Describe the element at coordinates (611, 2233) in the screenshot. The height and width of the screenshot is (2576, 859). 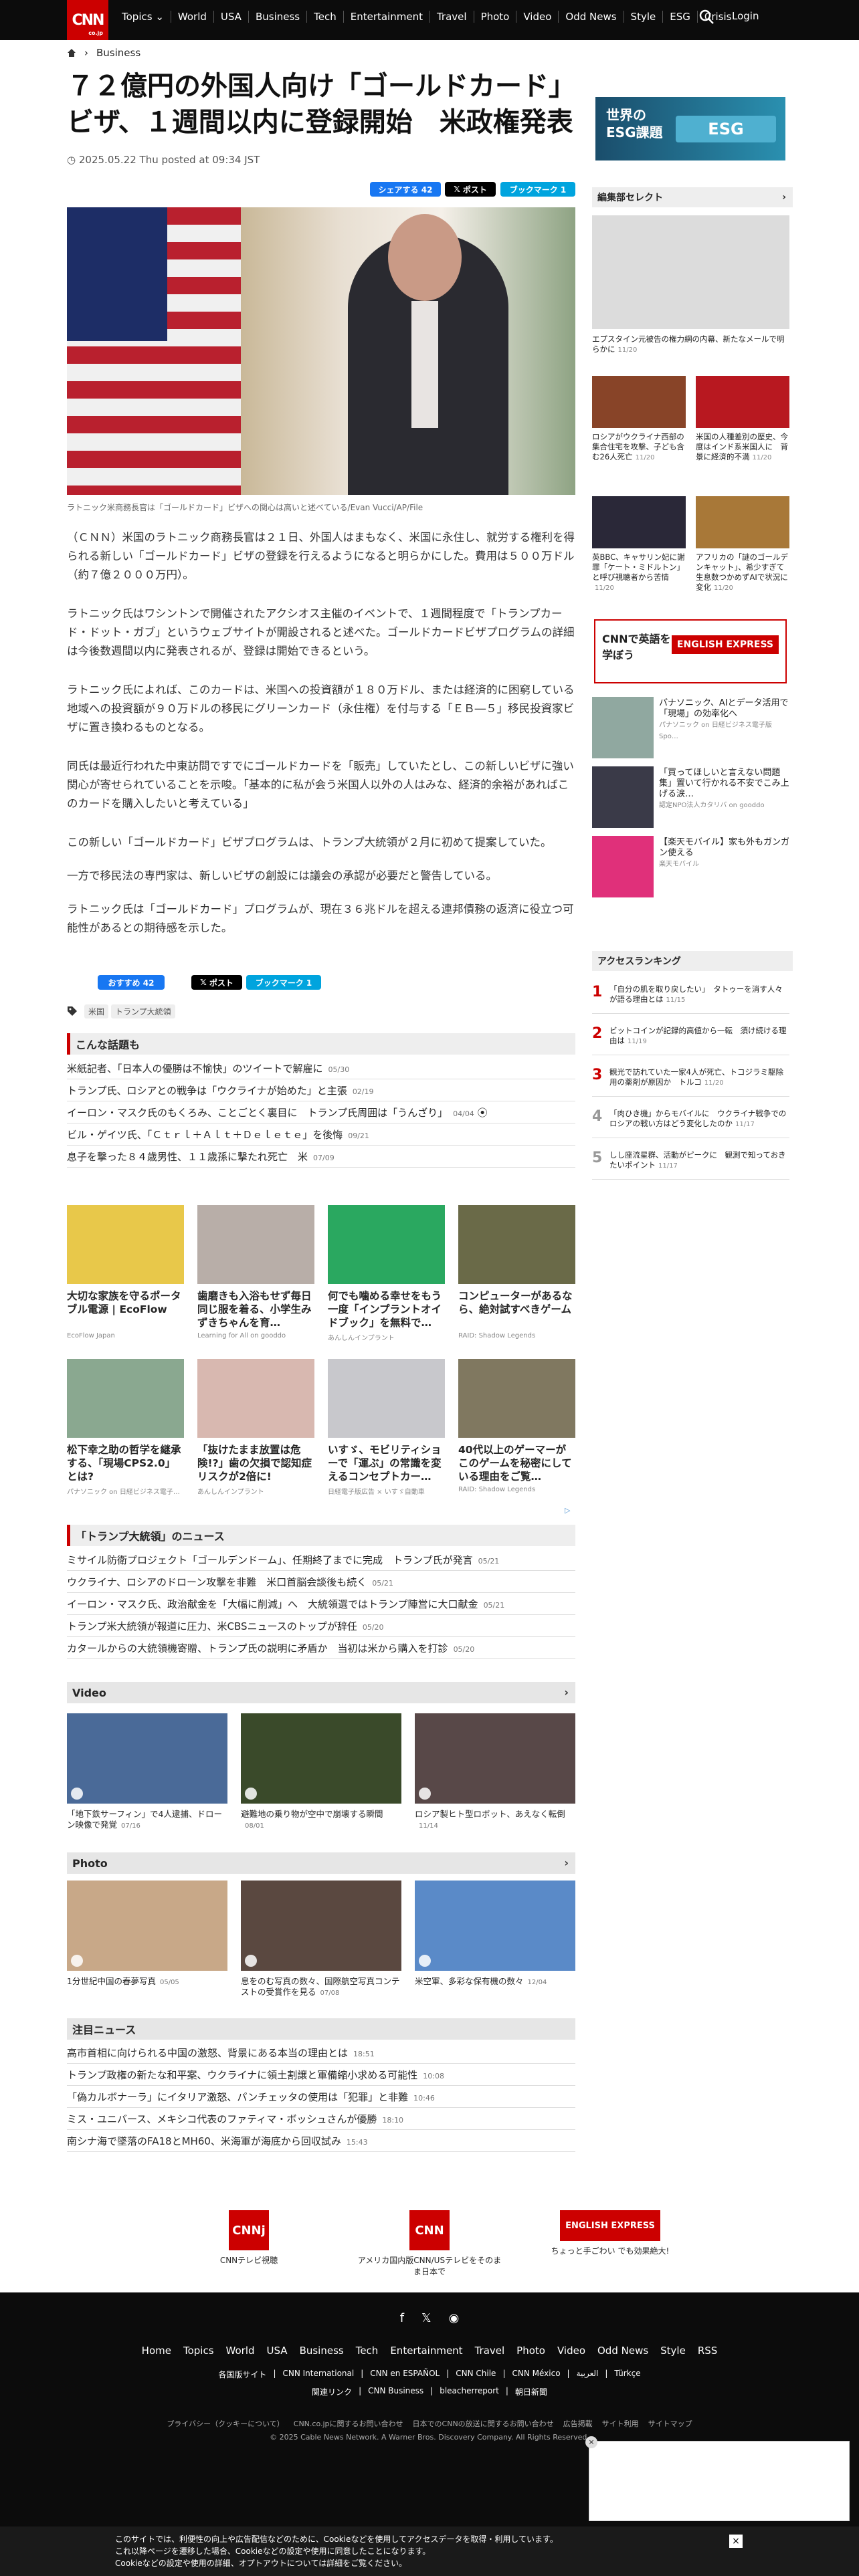
I see `english-express-link: ENGLISH EXPRESS ちょっと手ごわい でも効果絶大!` at that location.